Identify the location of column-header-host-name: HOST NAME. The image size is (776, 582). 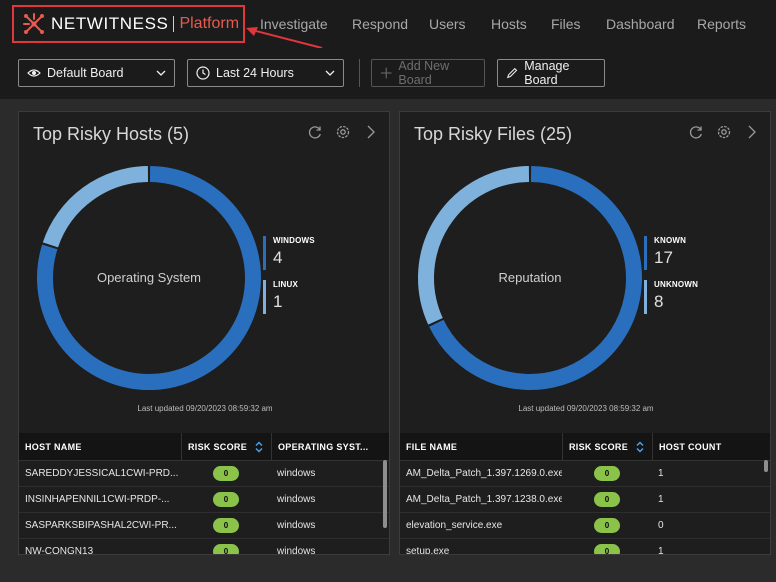
(100, 446).